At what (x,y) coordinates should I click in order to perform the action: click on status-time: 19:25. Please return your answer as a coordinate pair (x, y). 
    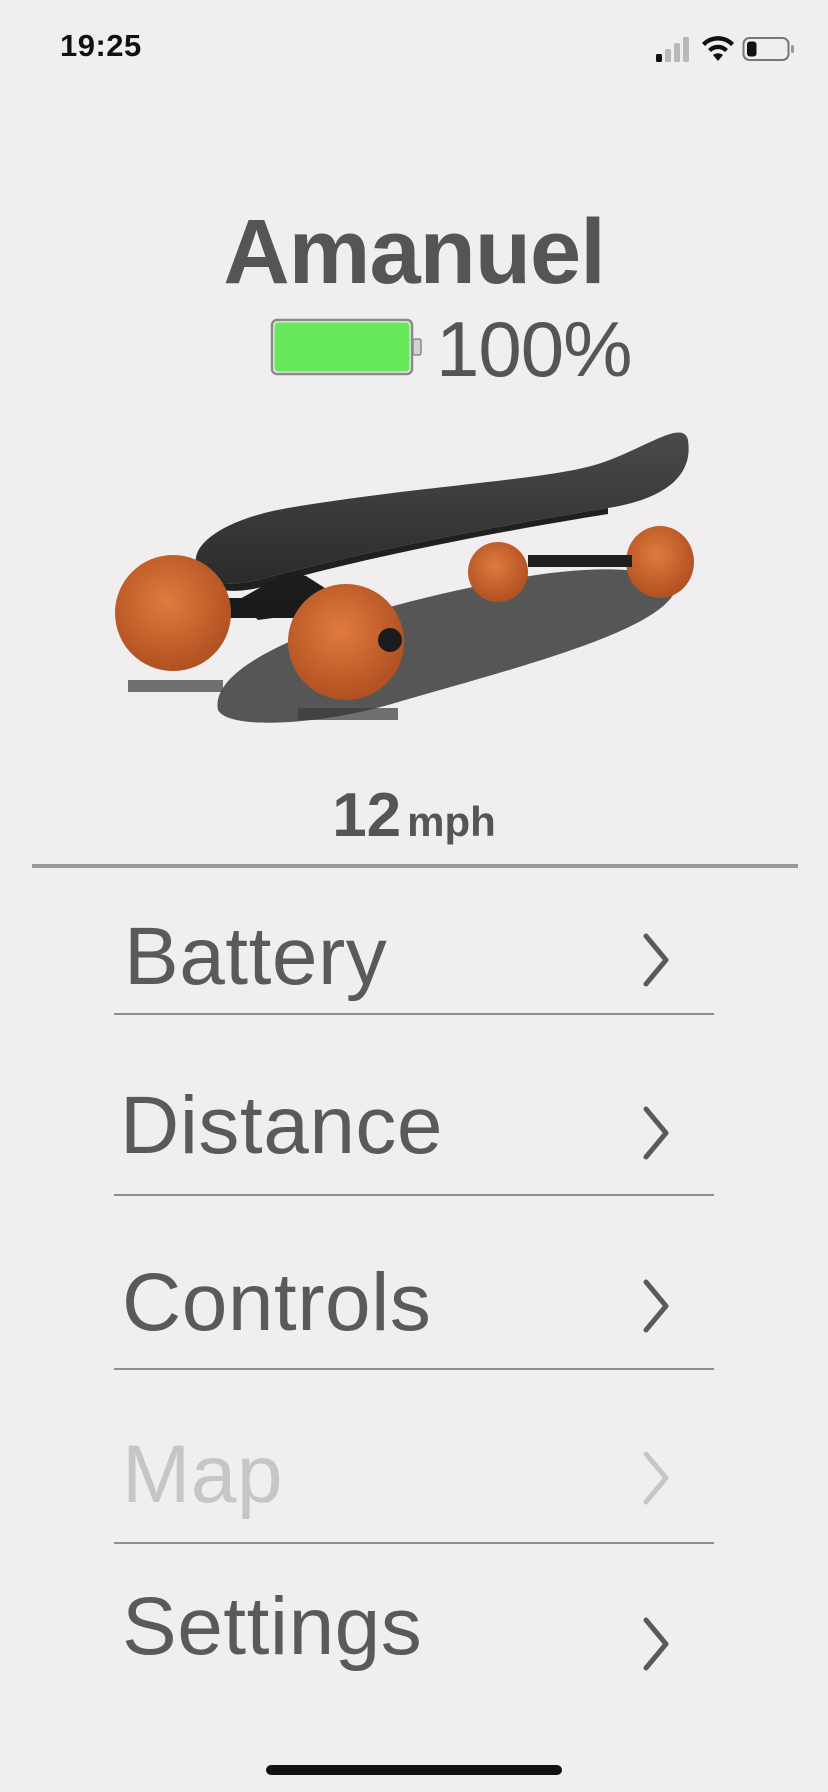
    Looking at the image, I should click on (101, 45).